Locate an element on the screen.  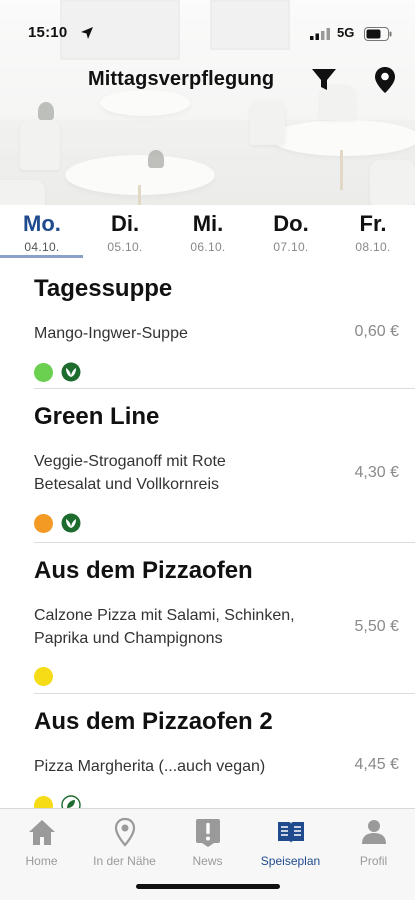
day-date: 04.10. is located at coordinates (42, 247).